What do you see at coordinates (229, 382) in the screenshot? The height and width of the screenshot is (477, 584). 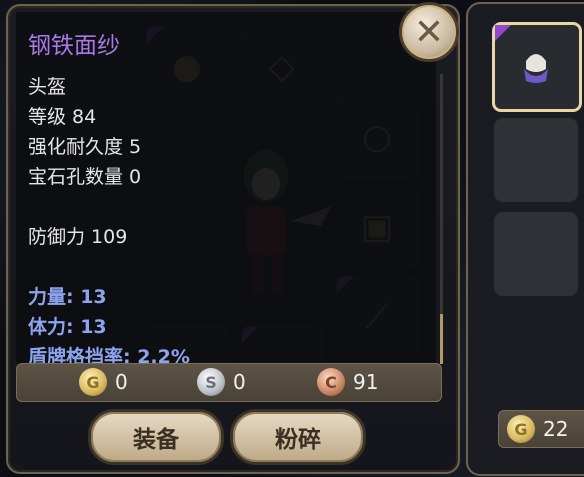 I see `currency-bar: G 0 S 0 C 91` at bounding box center [229, 382].